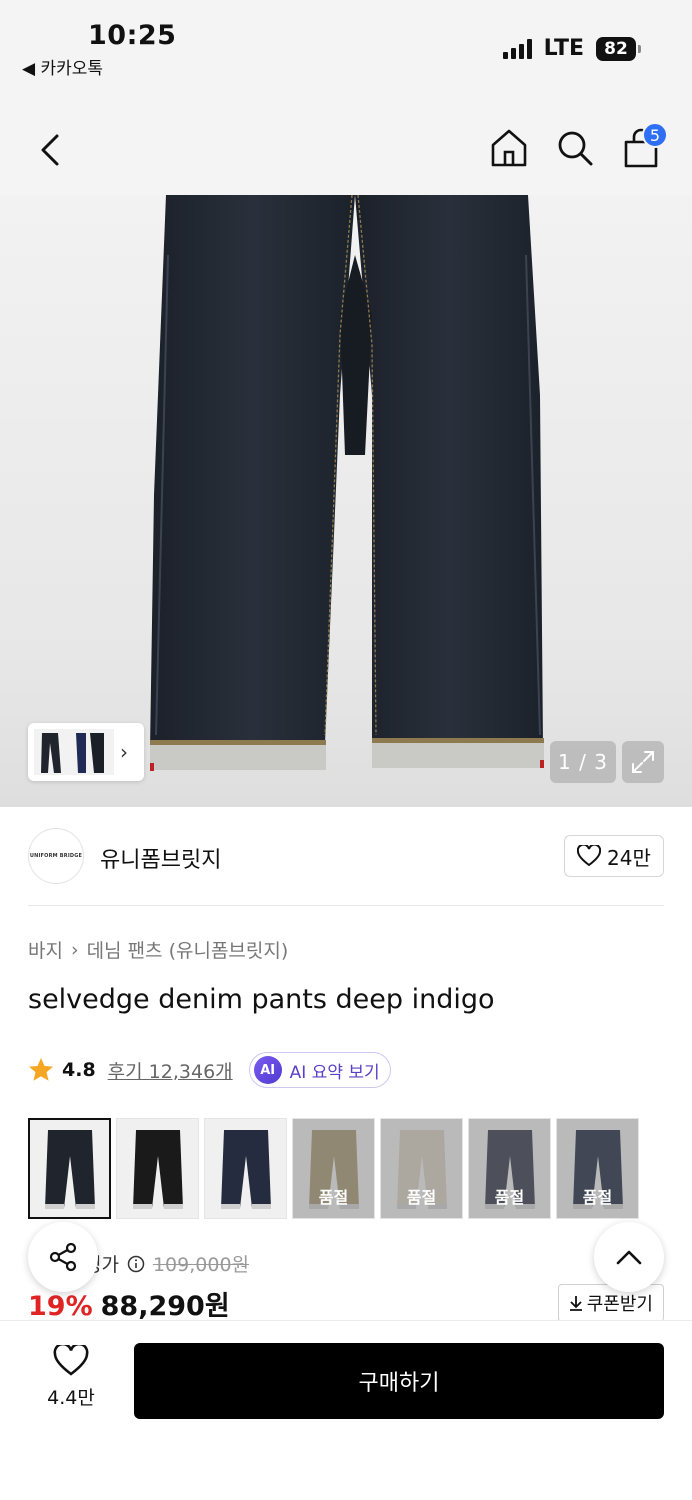 This screenshot has width=692, height=1500. Describe the element at coordinates (62, 66) in the screenshot. I see `back-to-app-link: ◀ 카카오톡` at that location.